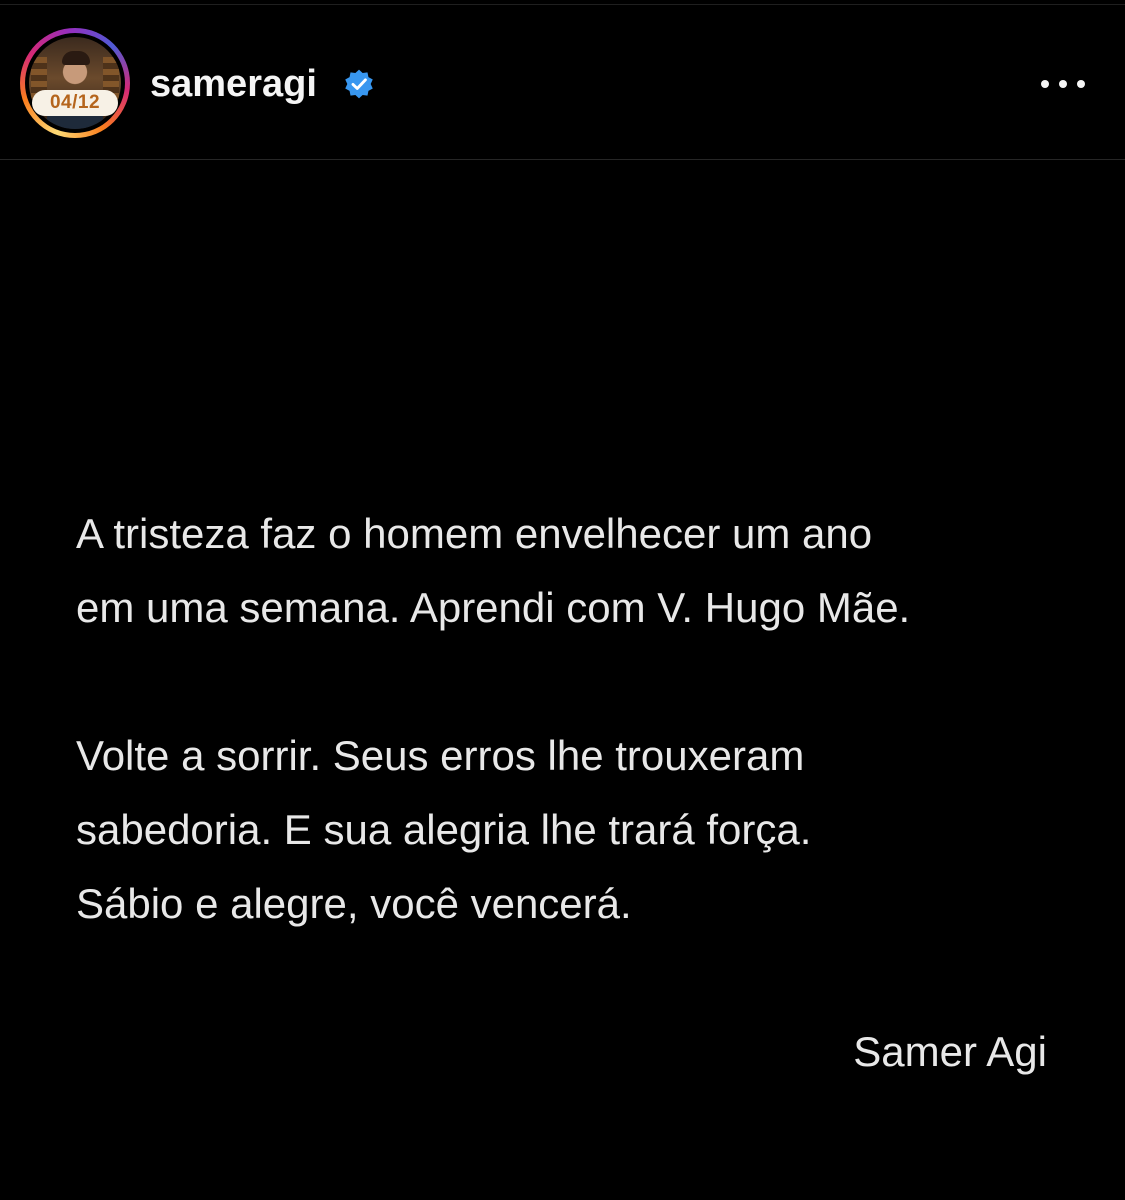 Image resolution: width=1125 pixels, height=1200 pixels. What do you see at coordinates (359, 84) in the screenshot?
I see `verified-badge-icon` at bounding box center [359, 84].